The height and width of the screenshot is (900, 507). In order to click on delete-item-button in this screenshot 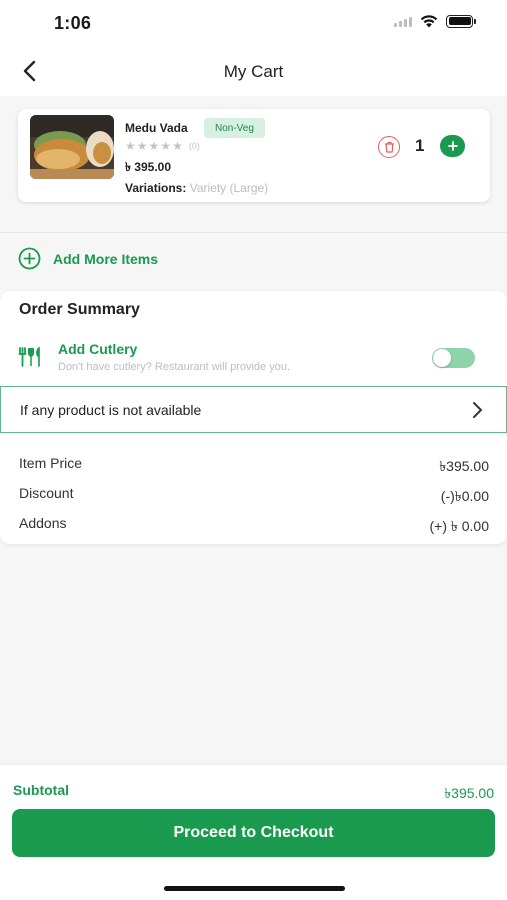, I will do `click(389, 147)`.